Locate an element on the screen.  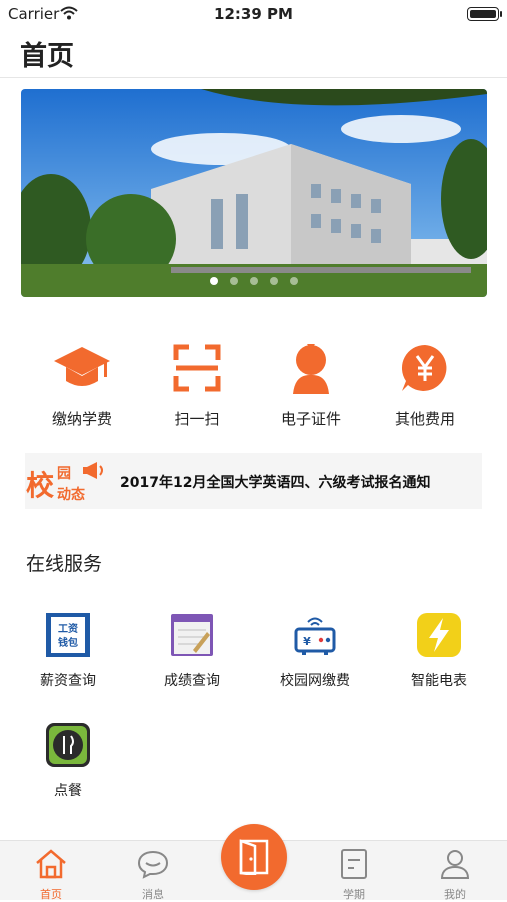
mortarboard-icon is located at coordinates (82, 368).